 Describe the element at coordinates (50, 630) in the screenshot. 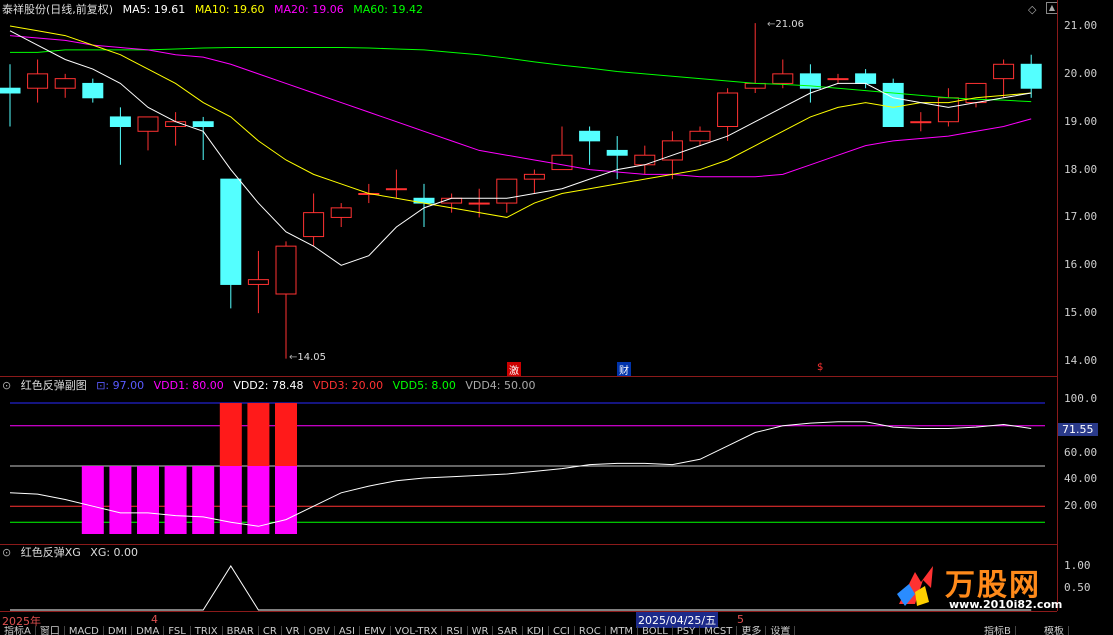

I see `indicator-tab: 窗口` at that location.